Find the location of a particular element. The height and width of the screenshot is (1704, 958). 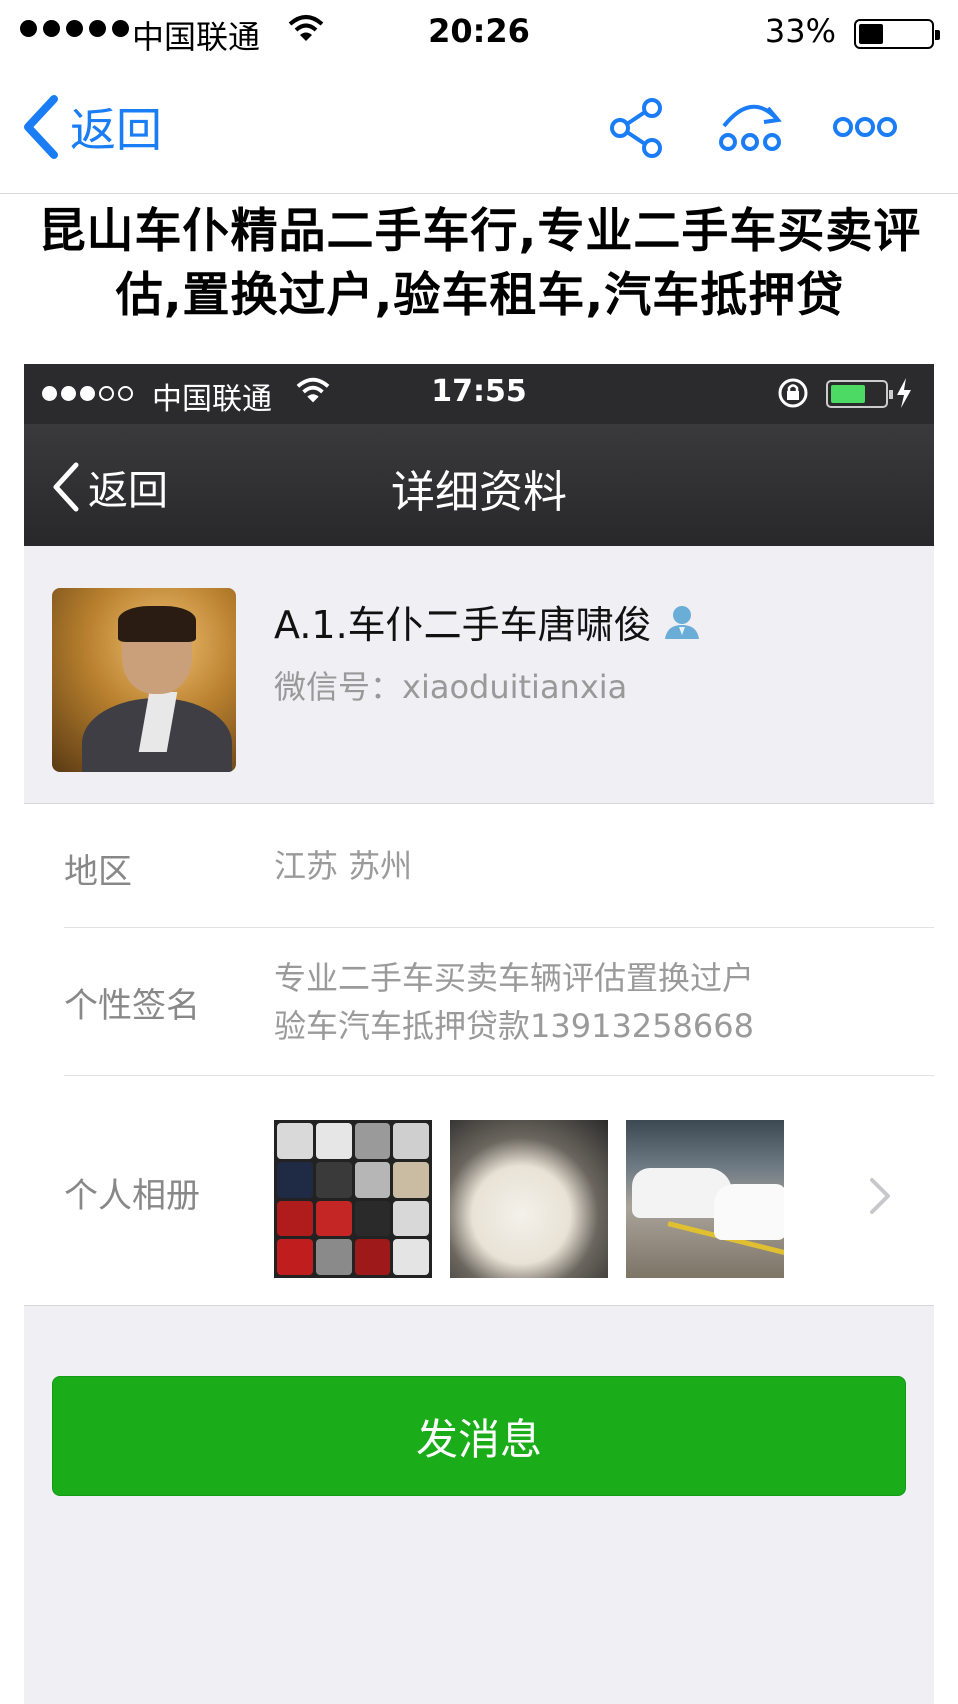

back-label: 返回 is located at coordinates (116, 130).